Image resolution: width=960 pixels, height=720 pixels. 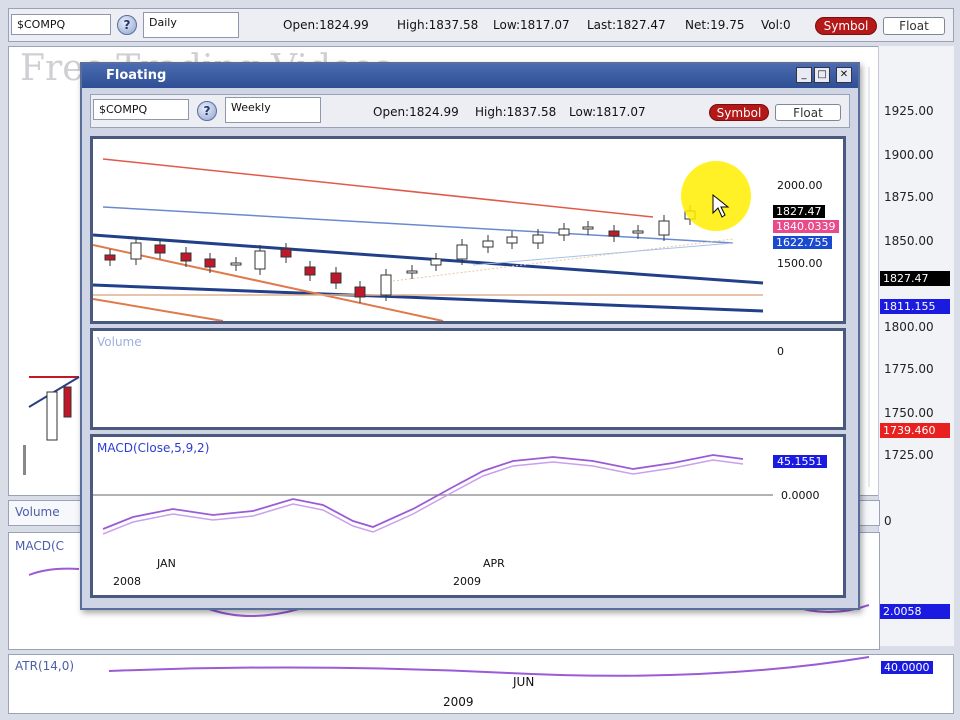 I want to click on macd-signal-line, so click(x=423, y=497).